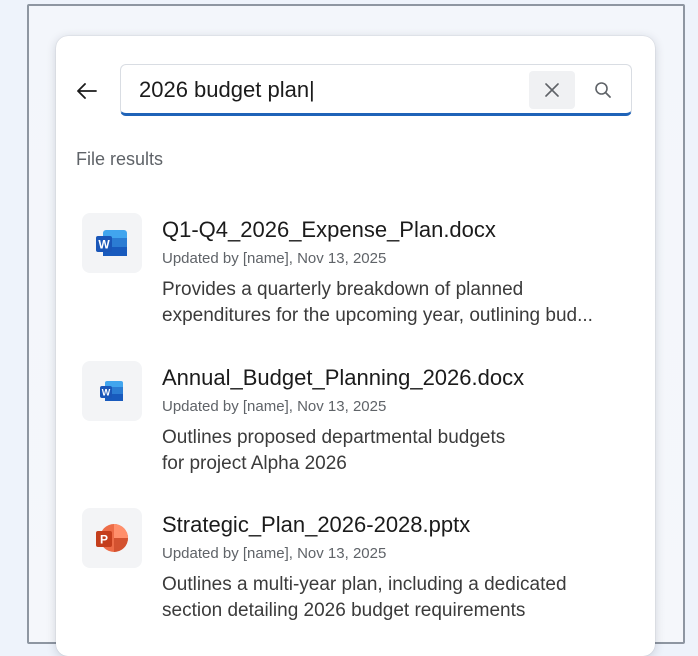 This screenshot has height=656, width=698. I want to click on clear-search-button, so click(552, 90).